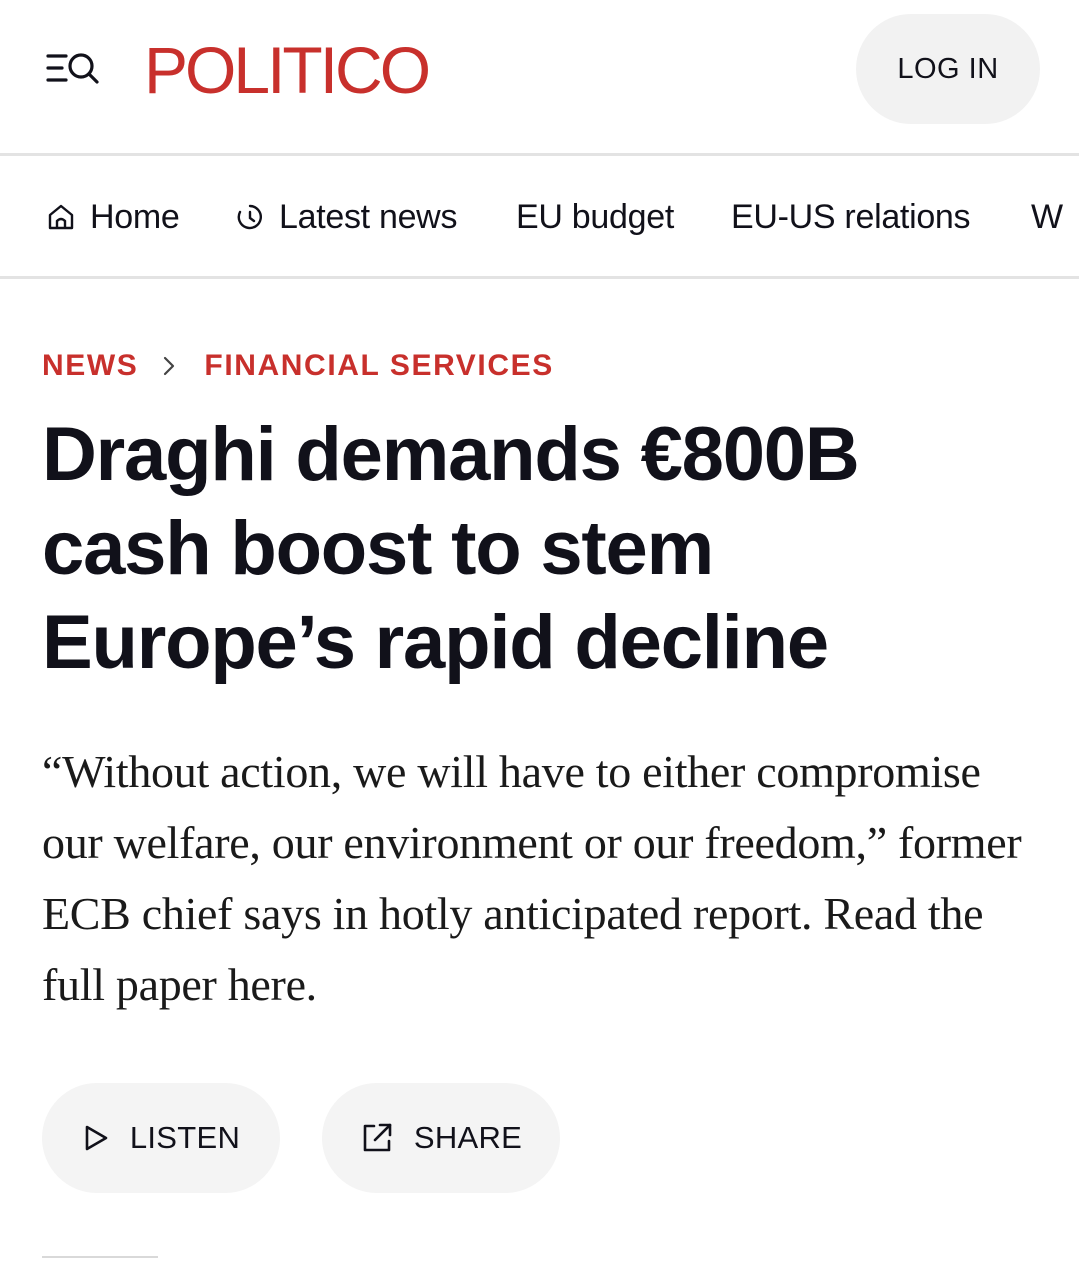 Image resolution: width=1079 pixels, height=1271 pixels. Describe the element at coordinates (539, 77) in the screenshot. I see `site-header: POLITICO LOG IN` at that location.